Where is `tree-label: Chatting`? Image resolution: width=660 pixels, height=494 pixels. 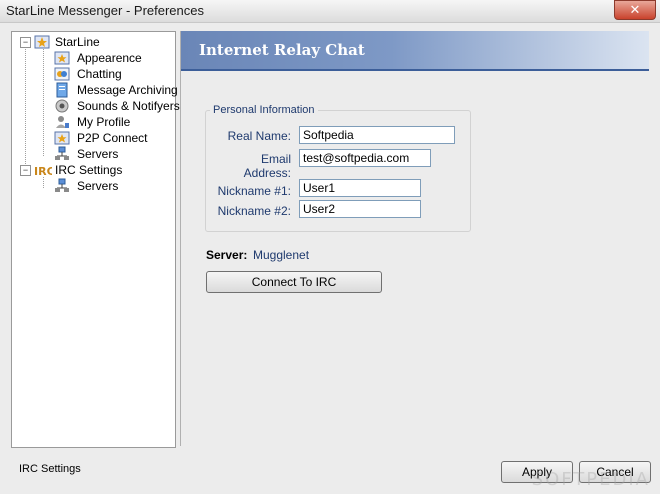
tree-label: Chatting is located at coordinates (99, 74).